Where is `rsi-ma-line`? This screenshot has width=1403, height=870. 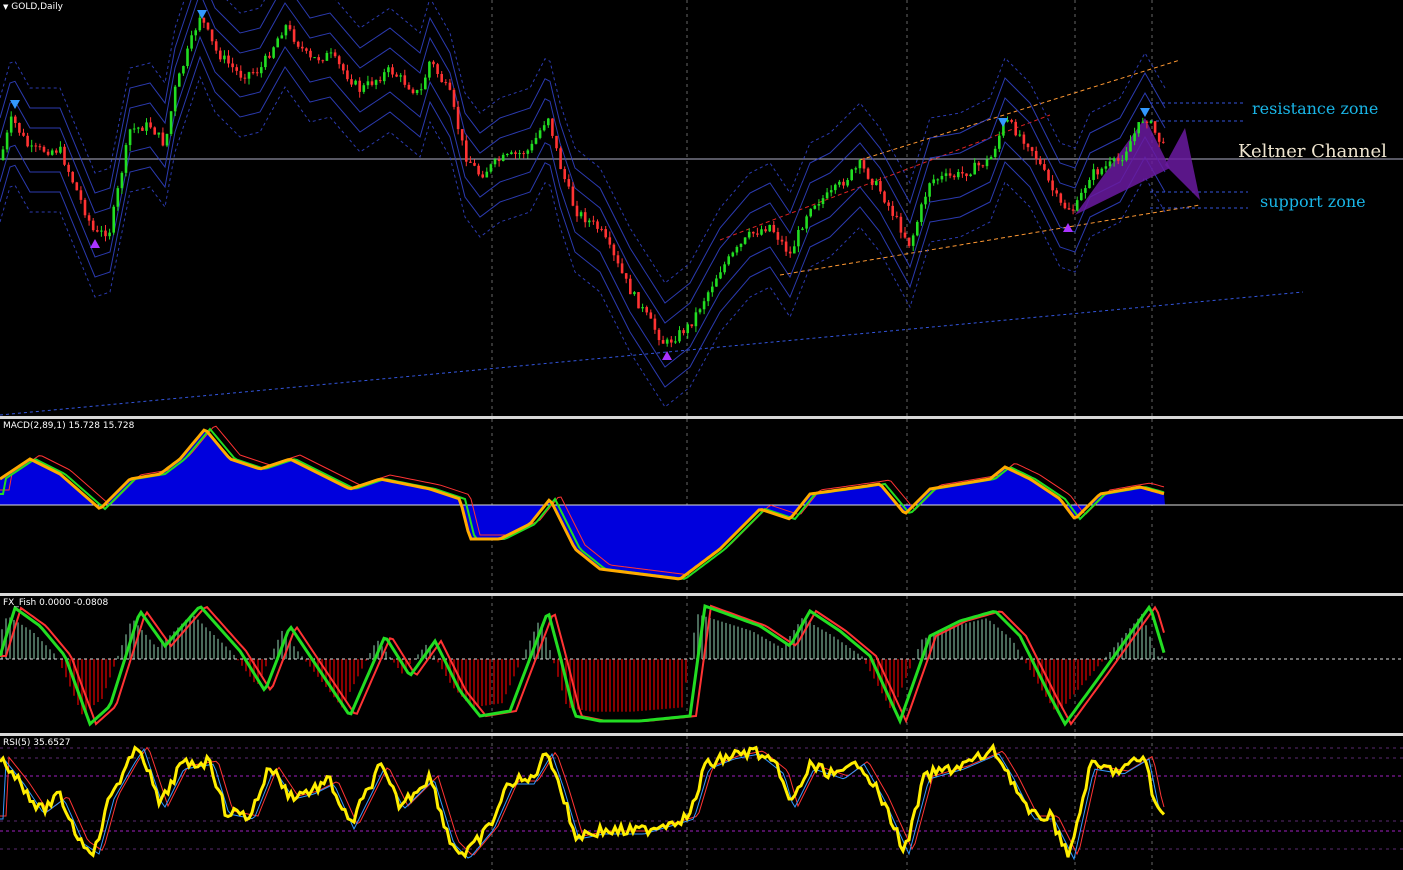 rsi-ma-line is located at coordinates (582, 804).